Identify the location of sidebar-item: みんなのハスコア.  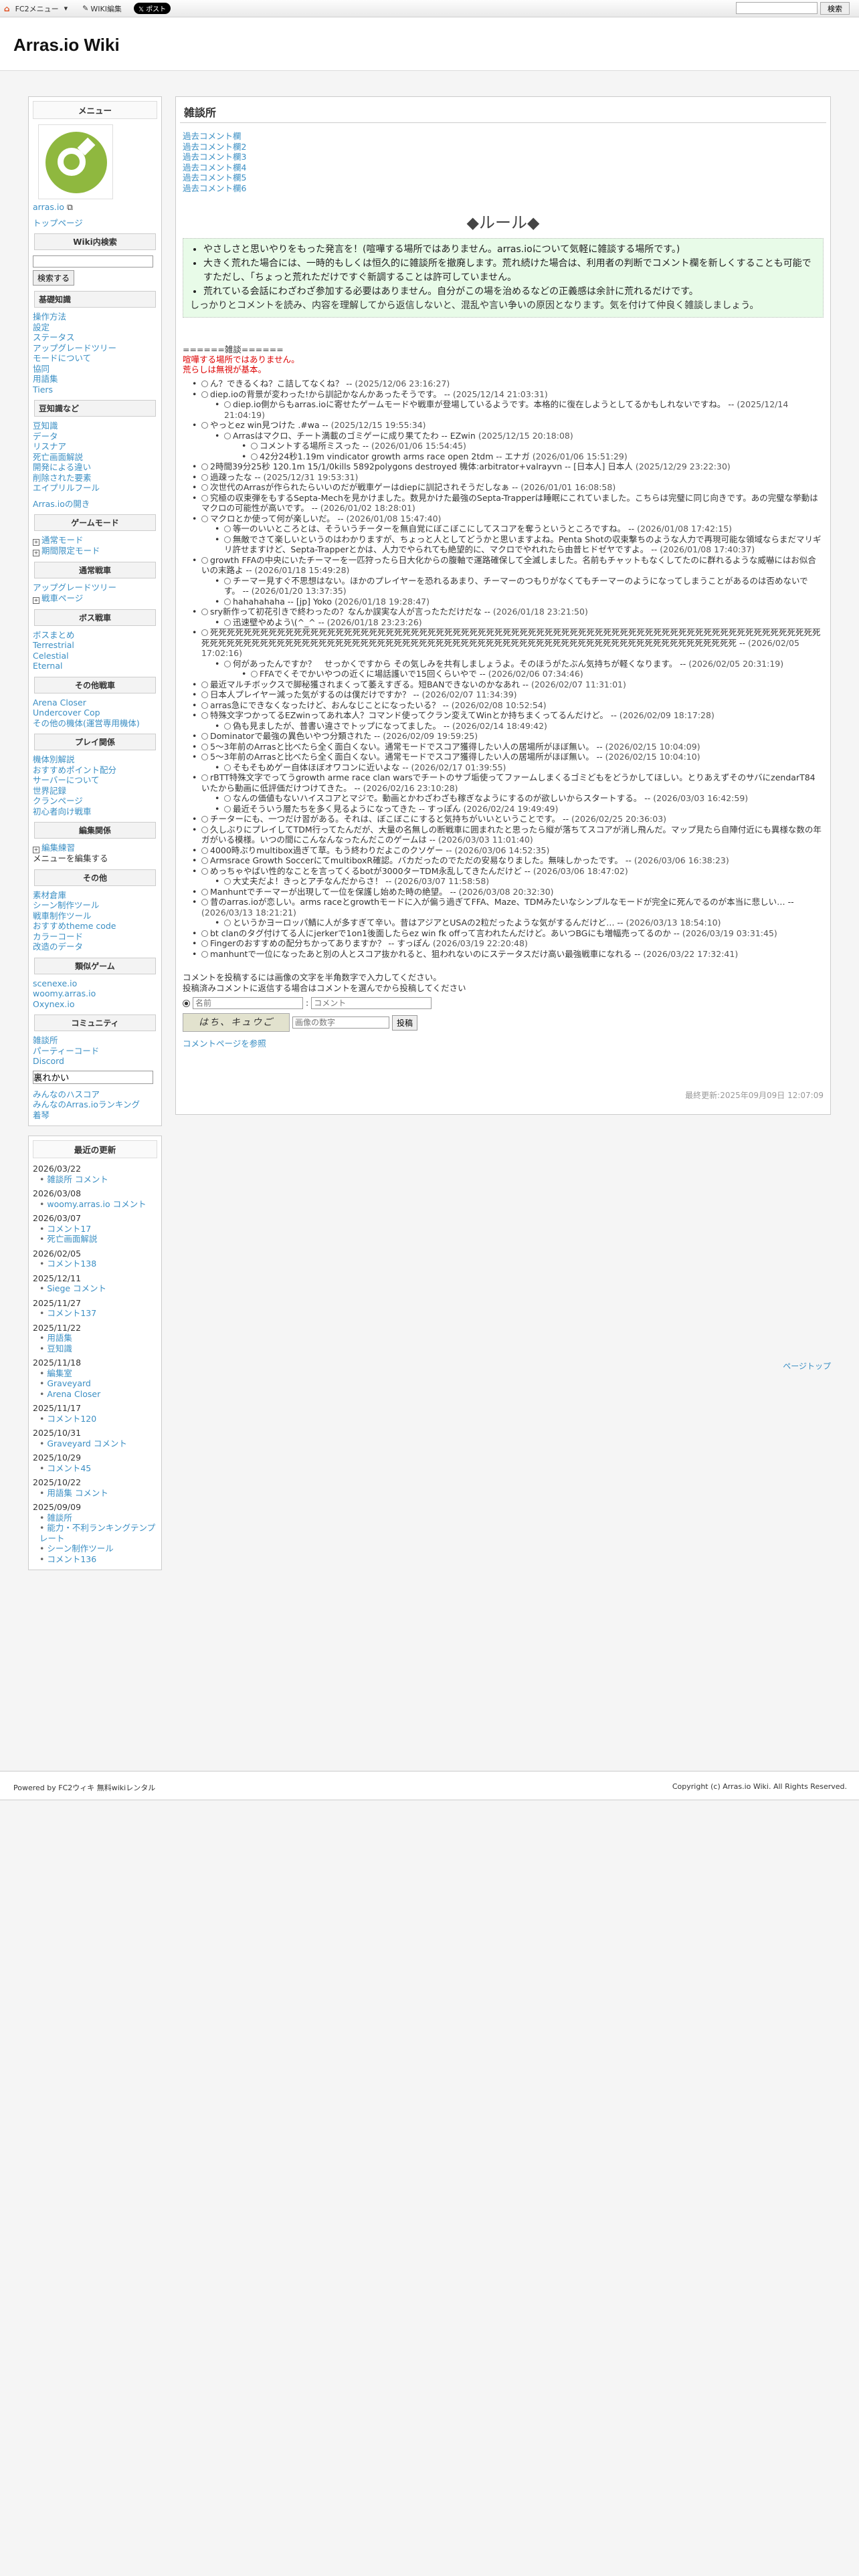
(66, 1094).